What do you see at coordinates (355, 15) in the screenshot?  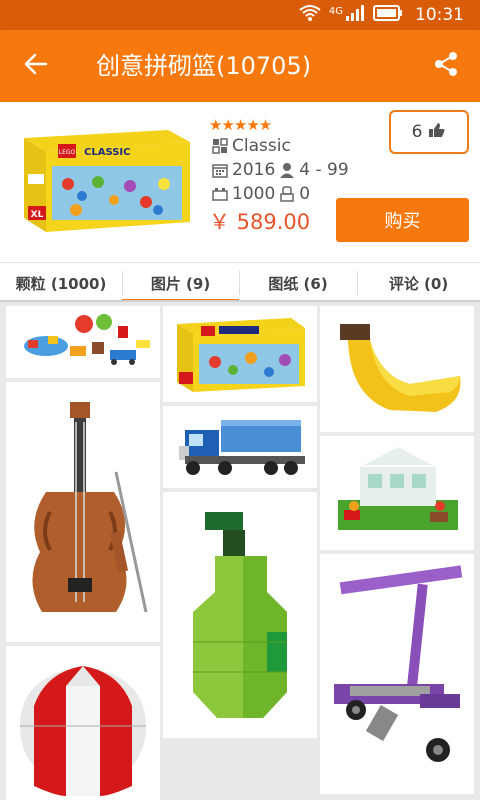 I see `signal-icon` at bounding box center [355, 15].